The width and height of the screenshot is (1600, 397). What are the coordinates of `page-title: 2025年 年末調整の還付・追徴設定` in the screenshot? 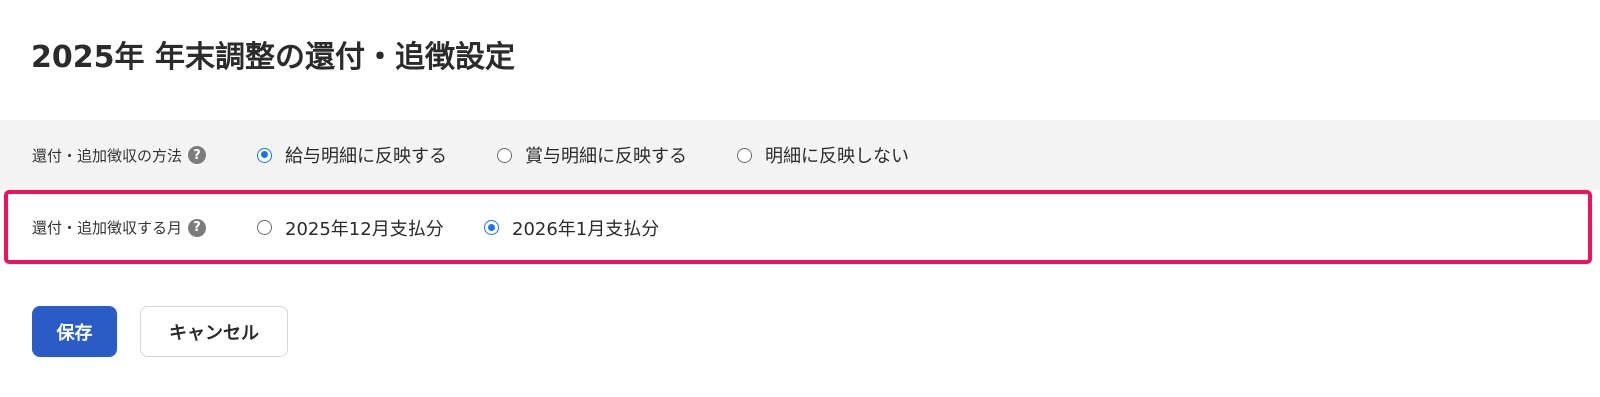 It's located at (273, 57).